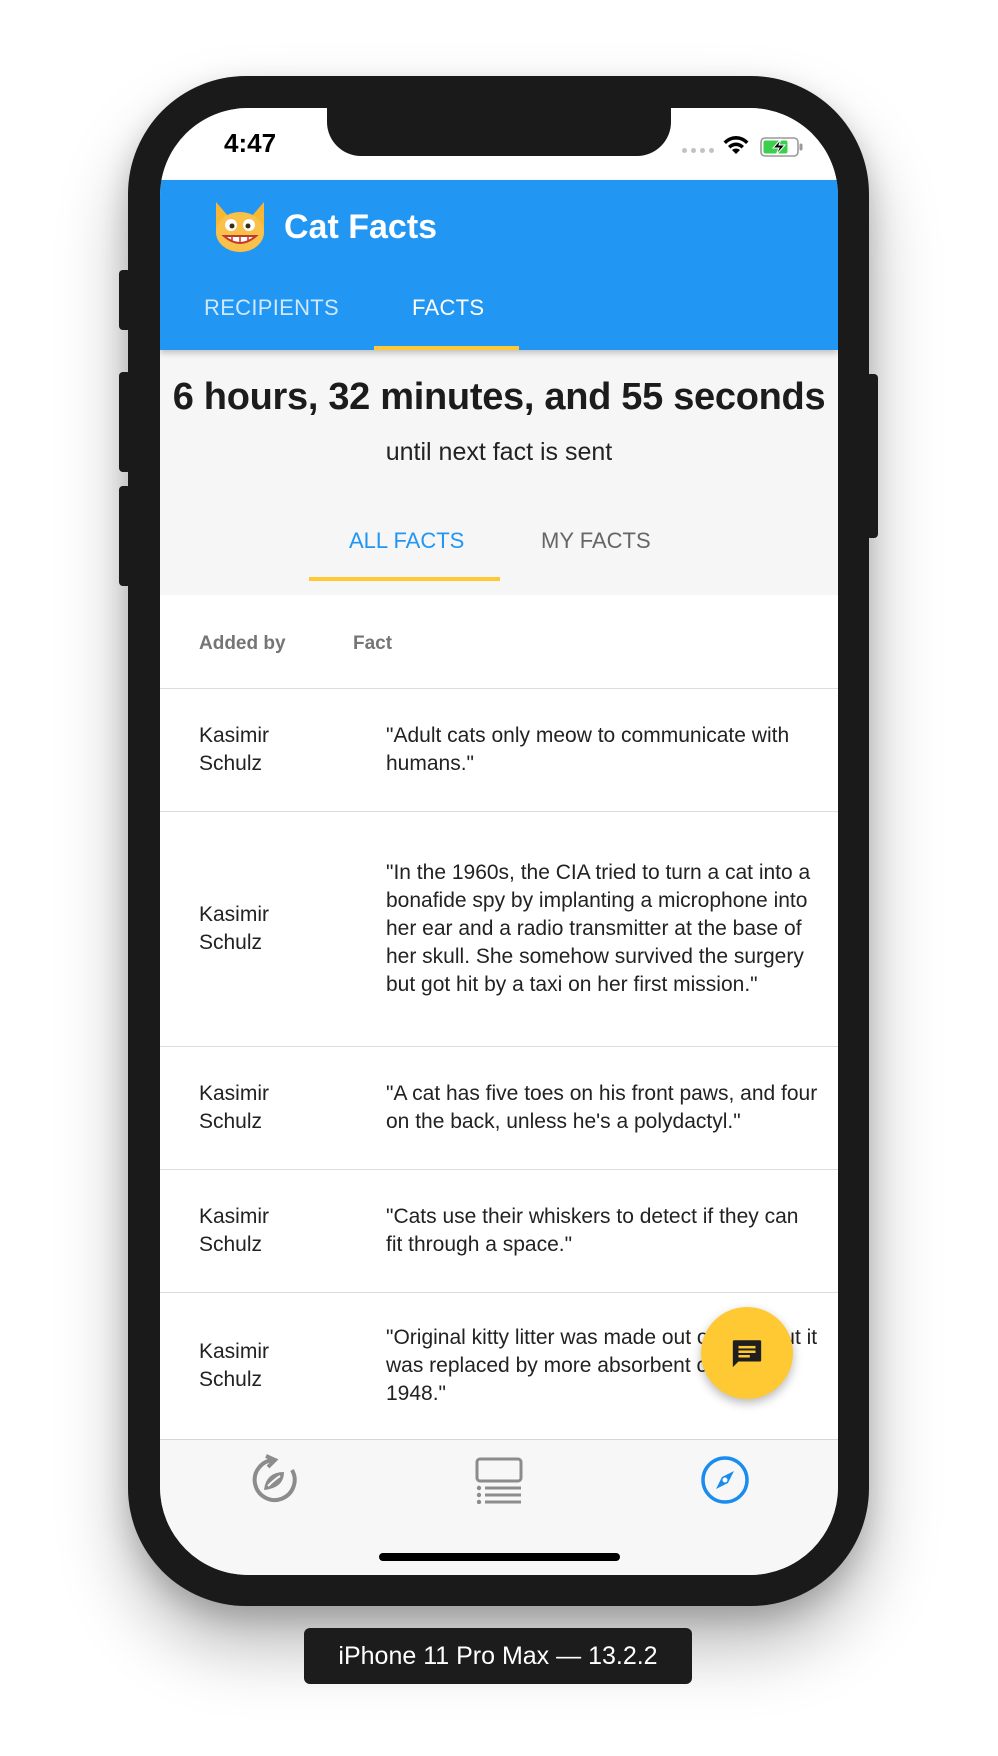 The width and height of the screenshot is (998, 1756). I want to click on app-bar: Cat Facts RECIPIENTS FACTS, so click(499, 265).